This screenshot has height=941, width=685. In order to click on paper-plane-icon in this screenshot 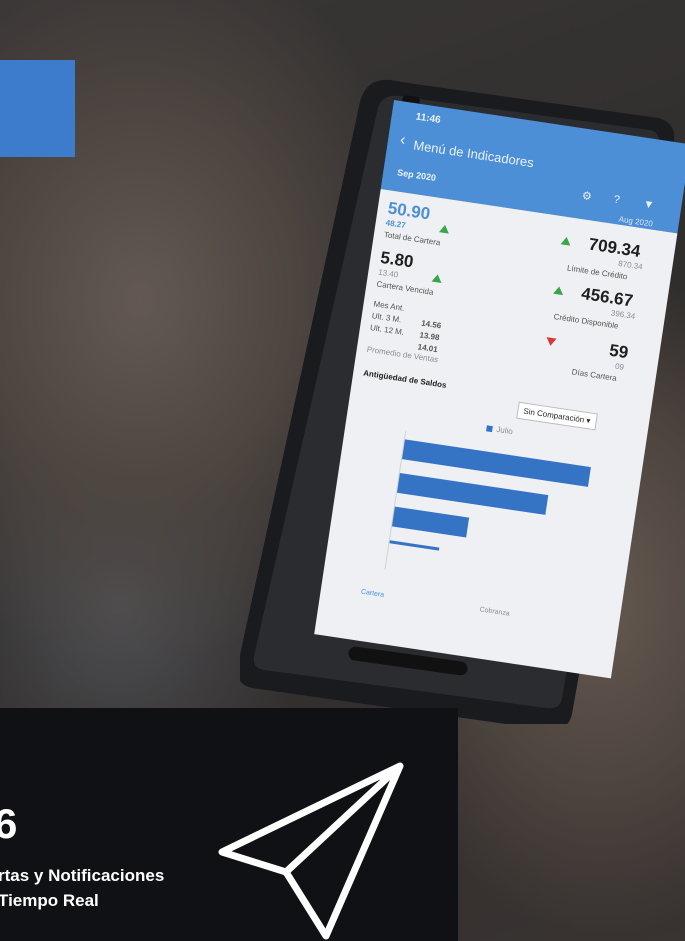, I will do `click(311, 851)`.